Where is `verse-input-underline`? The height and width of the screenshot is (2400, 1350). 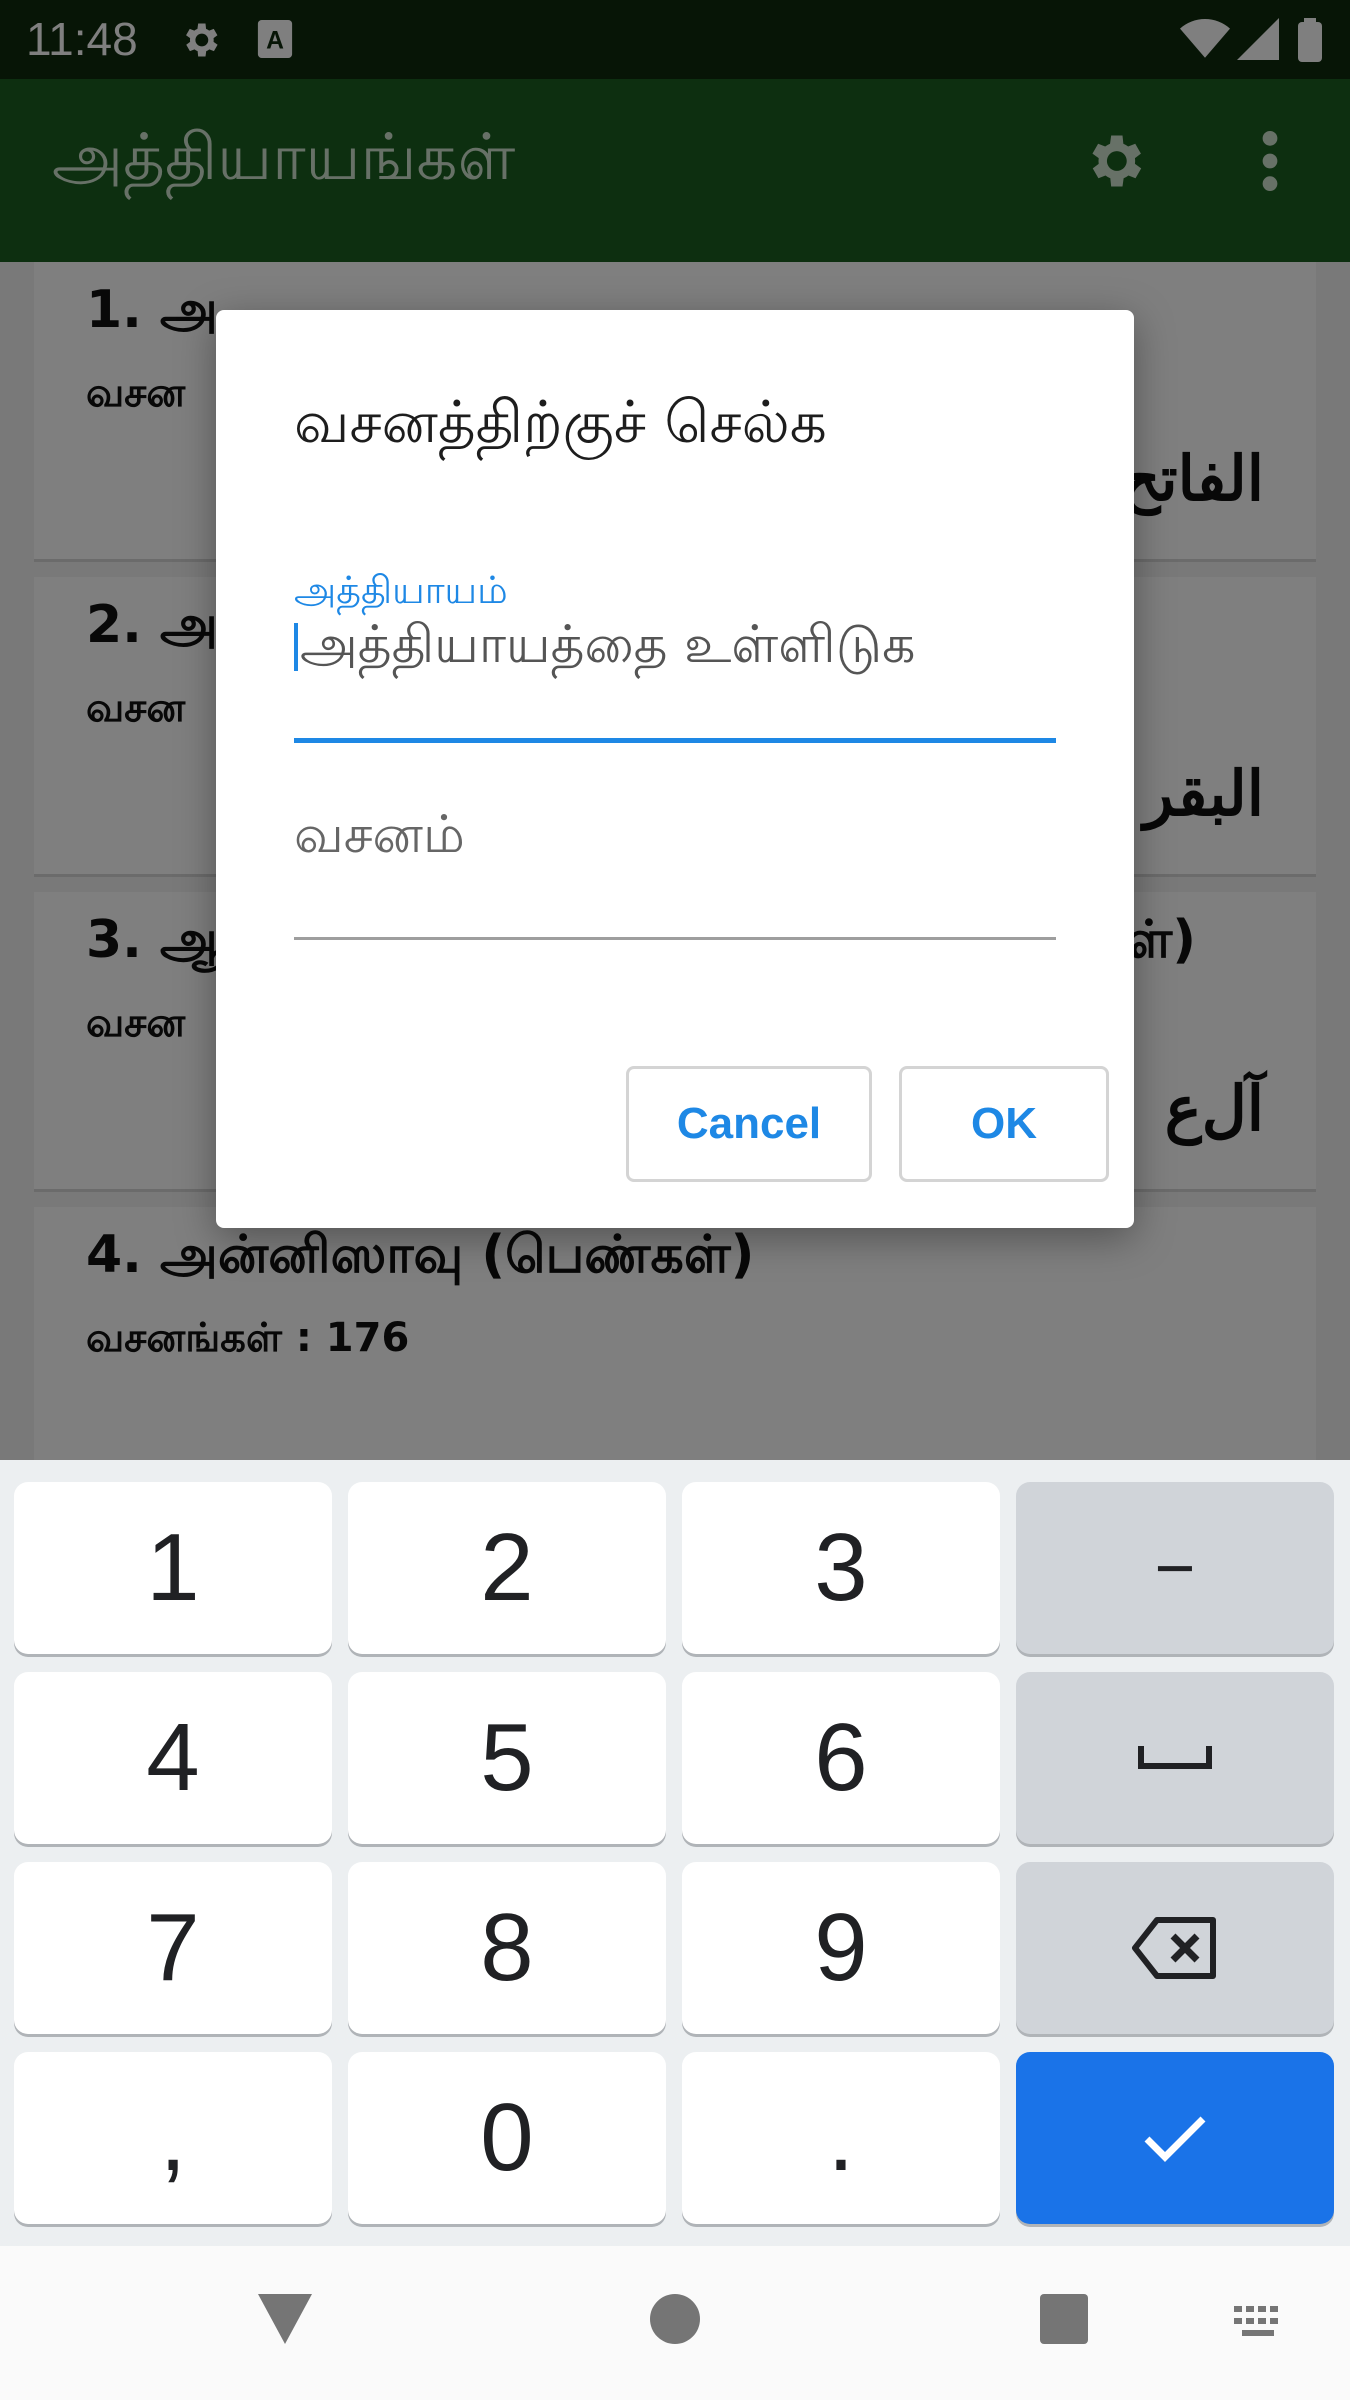 verse-input-underline is located at coordinates (675, 938).